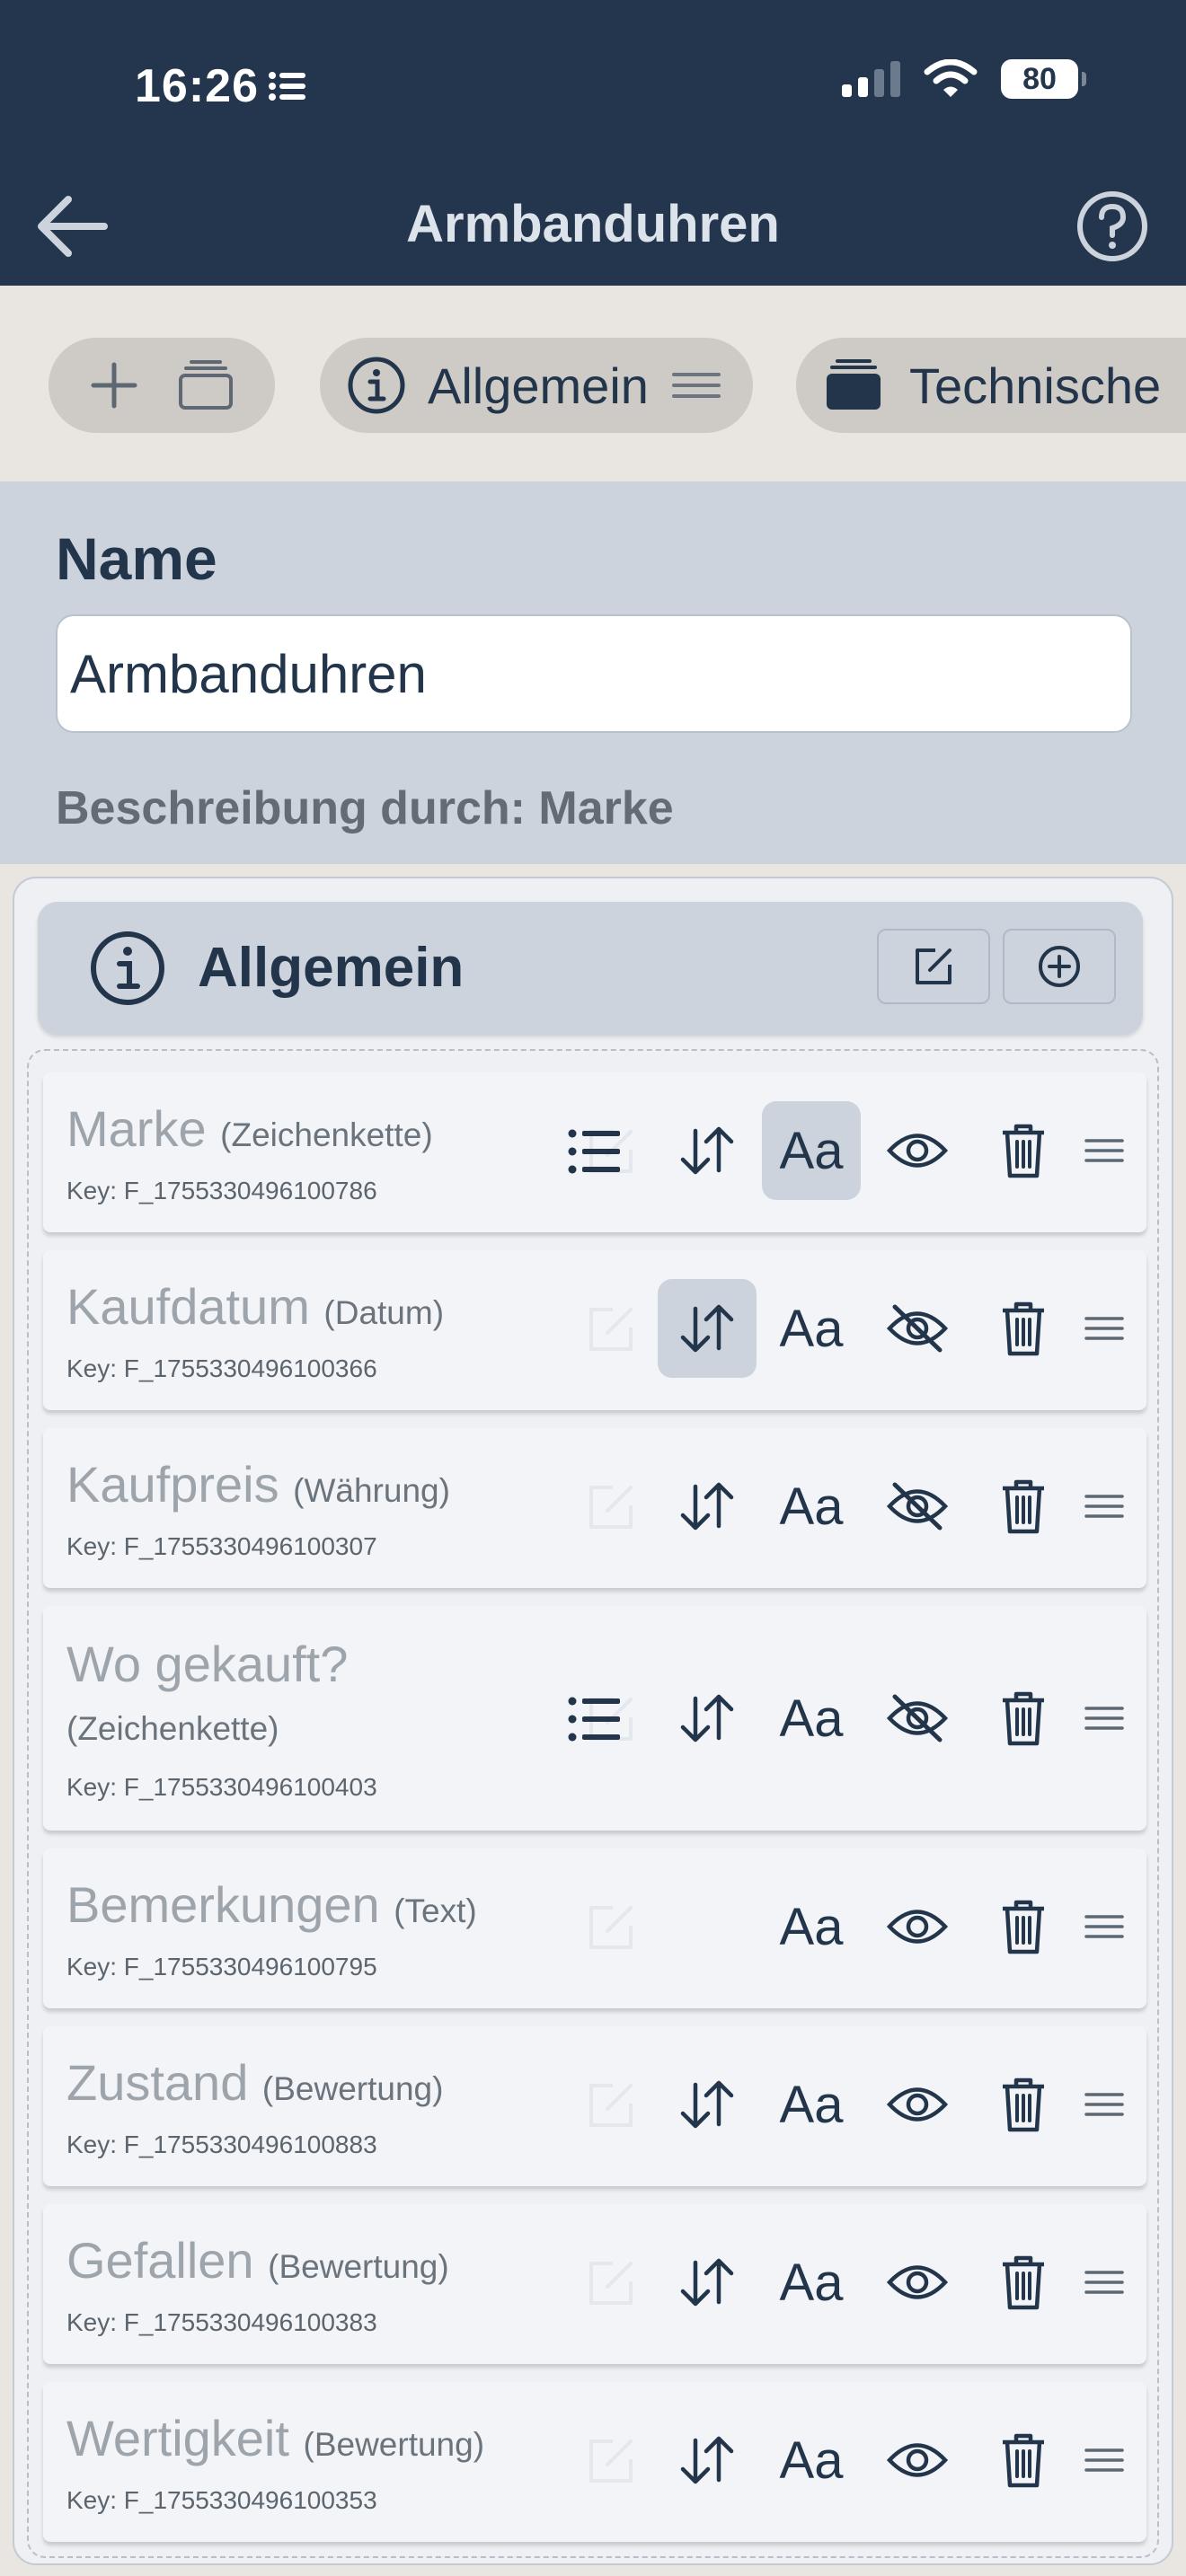  Describe the element at coordinates (188, 1306) in the screenshot. I see `field-name-text: Kaufdatum` at that location.